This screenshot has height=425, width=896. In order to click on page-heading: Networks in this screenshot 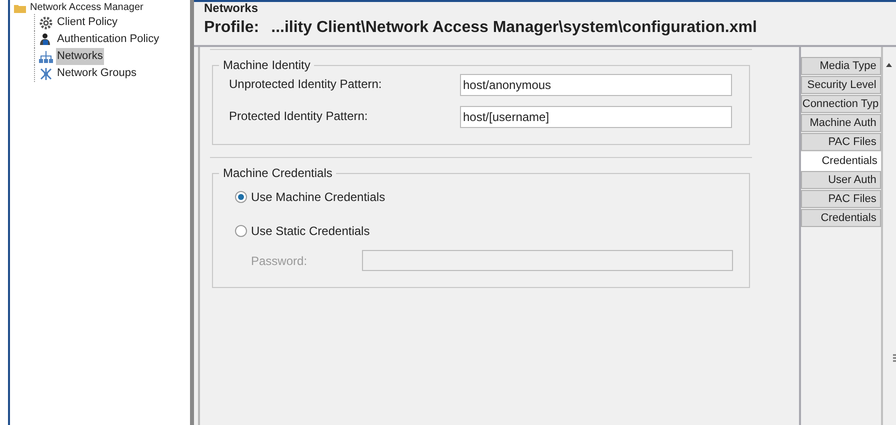, I will do `click(232, 8)`.